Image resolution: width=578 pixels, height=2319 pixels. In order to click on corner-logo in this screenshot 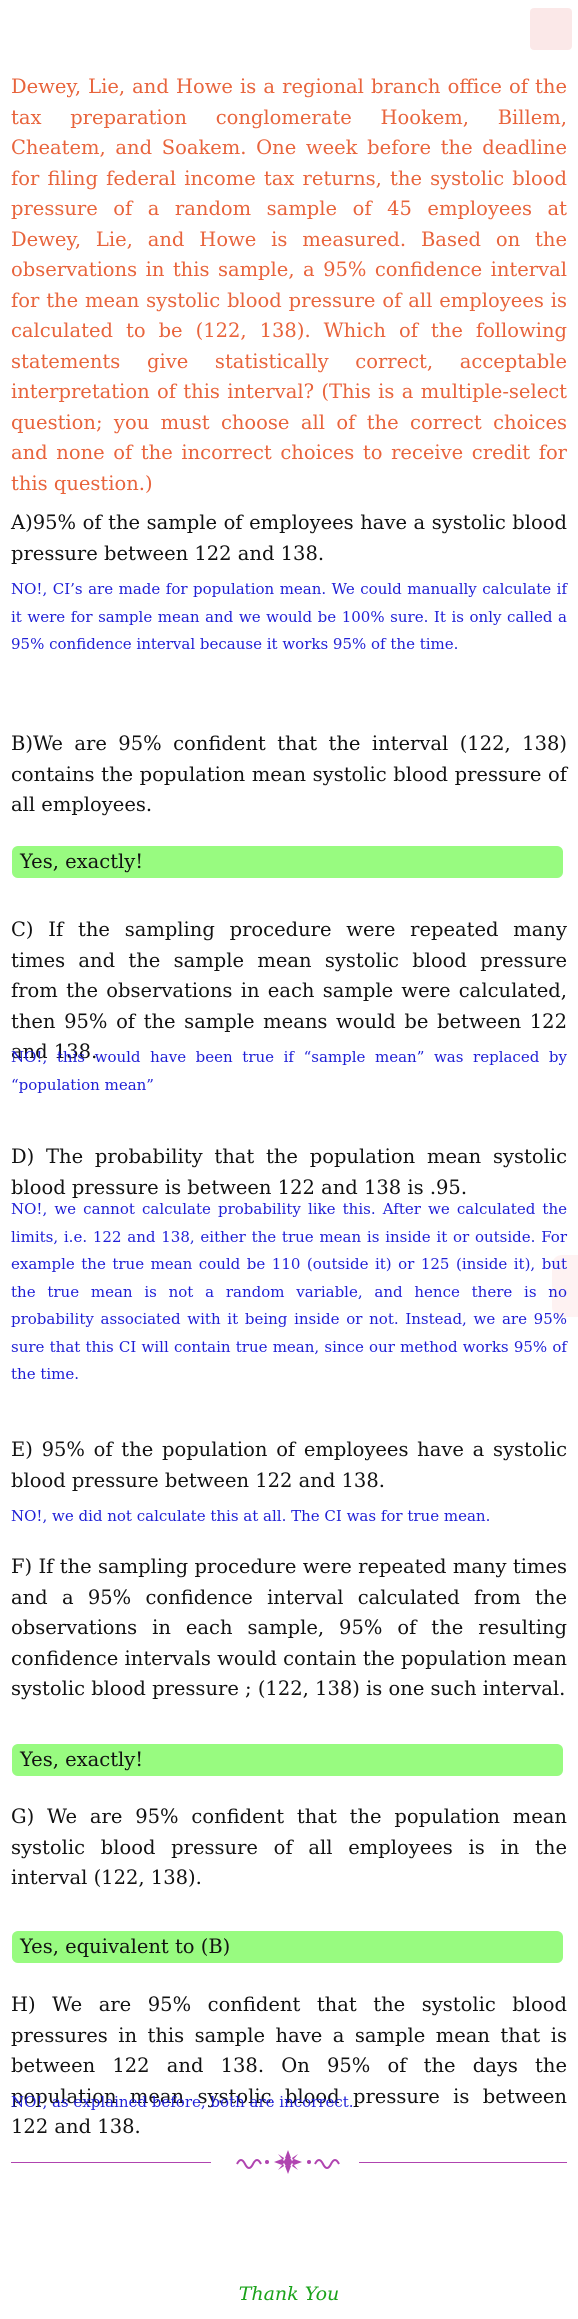, I will do `click(551, 29)`.